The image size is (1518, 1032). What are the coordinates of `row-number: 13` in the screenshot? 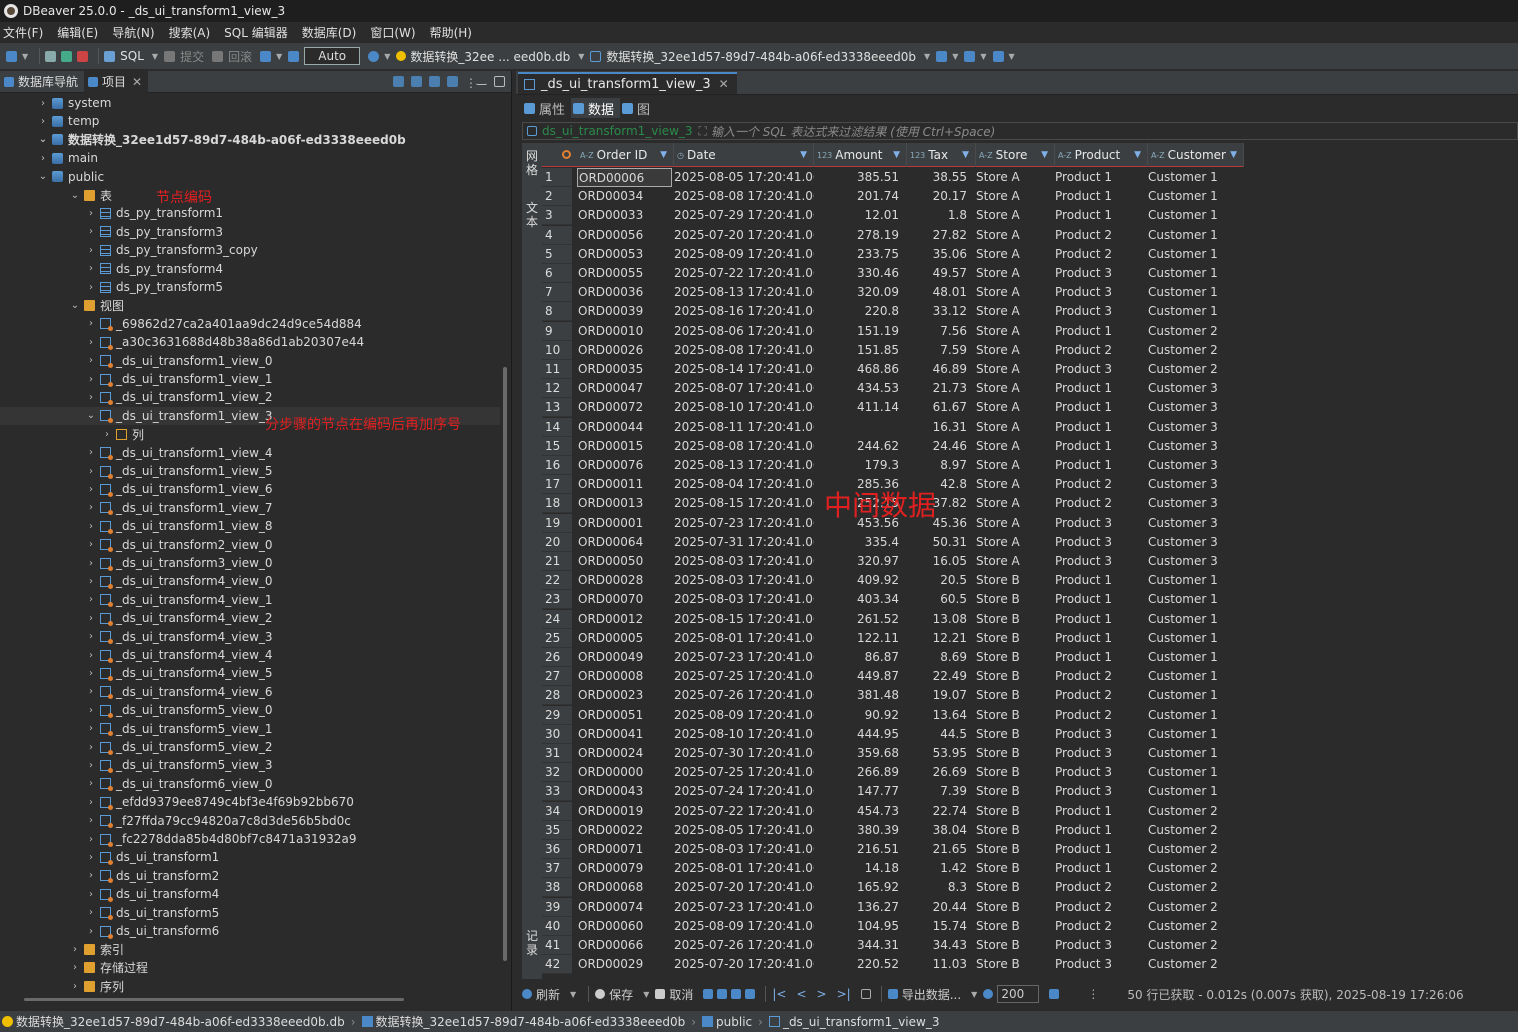 It's located at (557, 408).